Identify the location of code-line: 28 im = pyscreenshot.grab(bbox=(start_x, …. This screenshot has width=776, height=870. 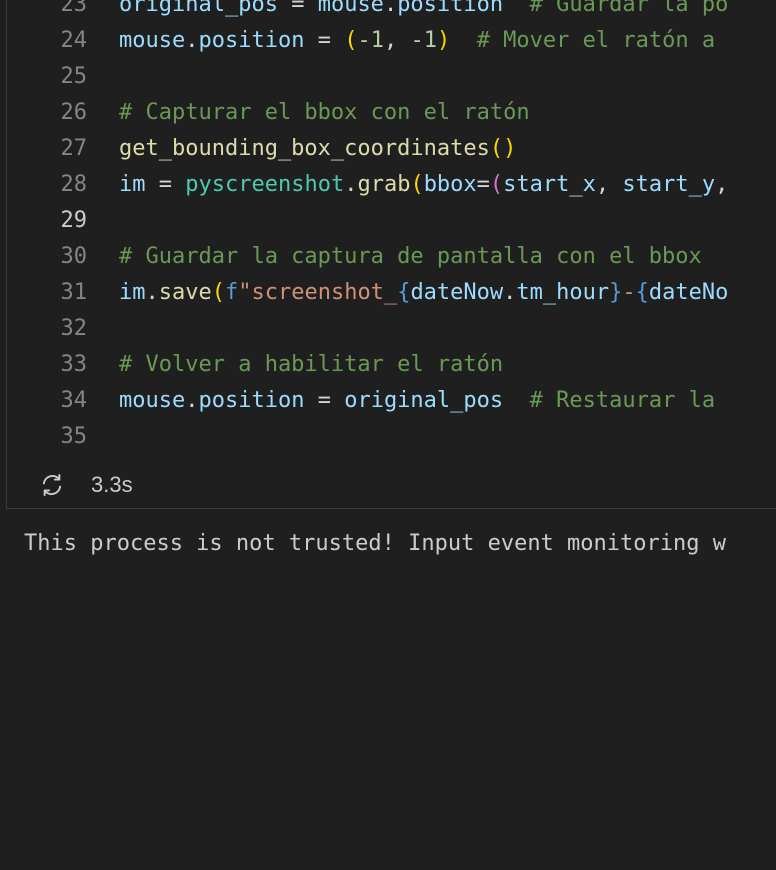
(391, 185).